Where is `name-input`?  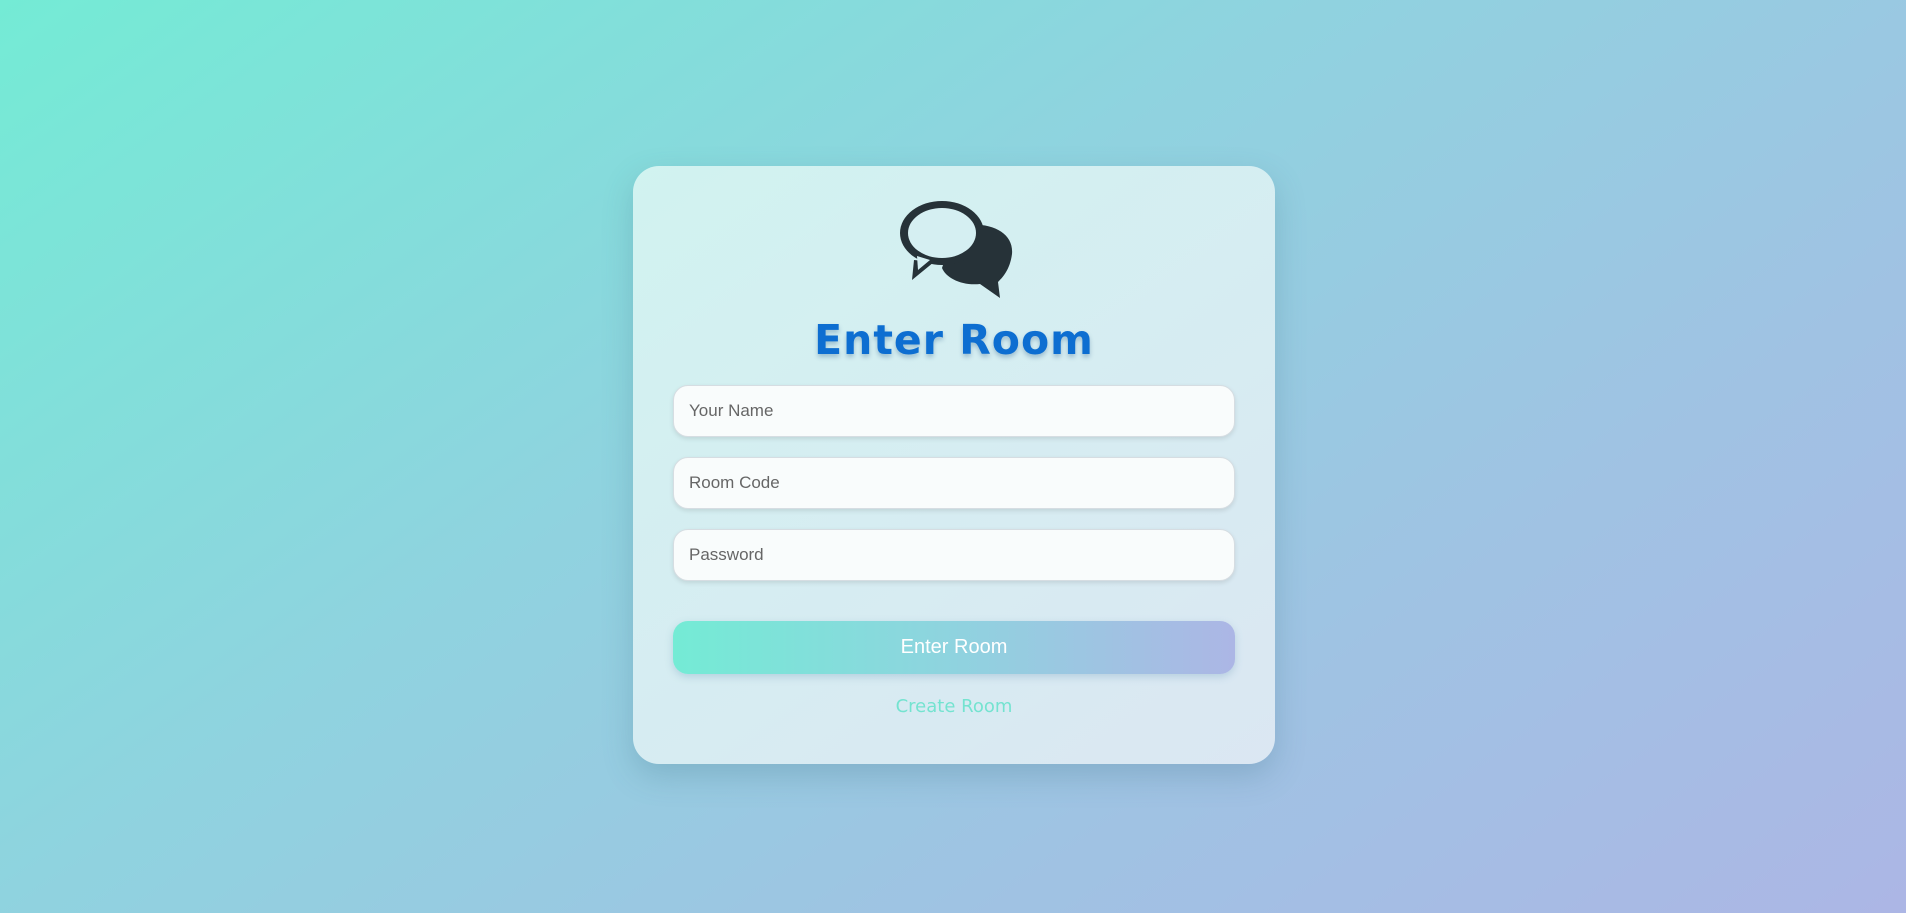 name-input is located at coordinates (954, 411).